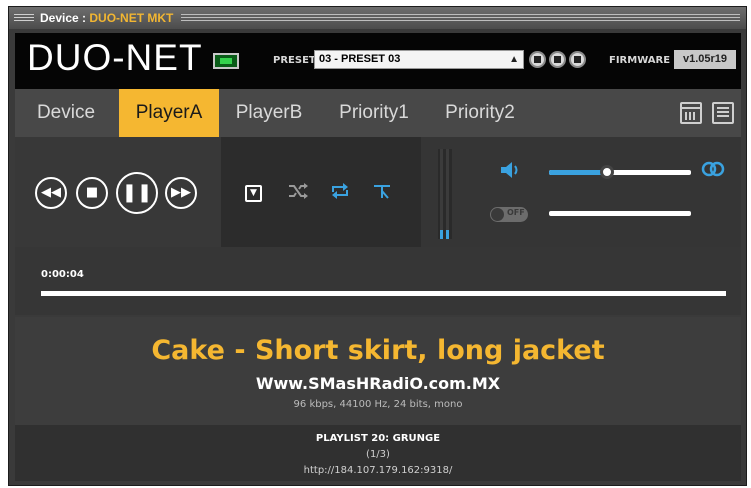 This screenshot has width=751, height=488. Describe the element at coordinates (65, 18) in the screenshot. I see `window-title-prefix: Device :` at that location.